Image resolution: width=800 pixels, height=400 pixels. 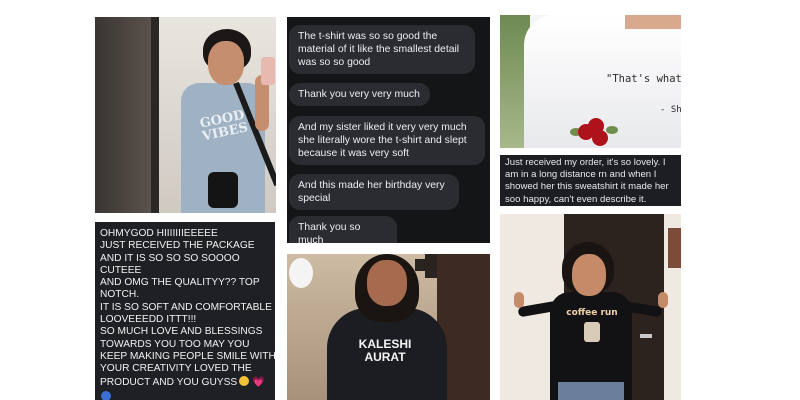 I want to click on chat-message: Thank you so much, so click(x=343, y=229).